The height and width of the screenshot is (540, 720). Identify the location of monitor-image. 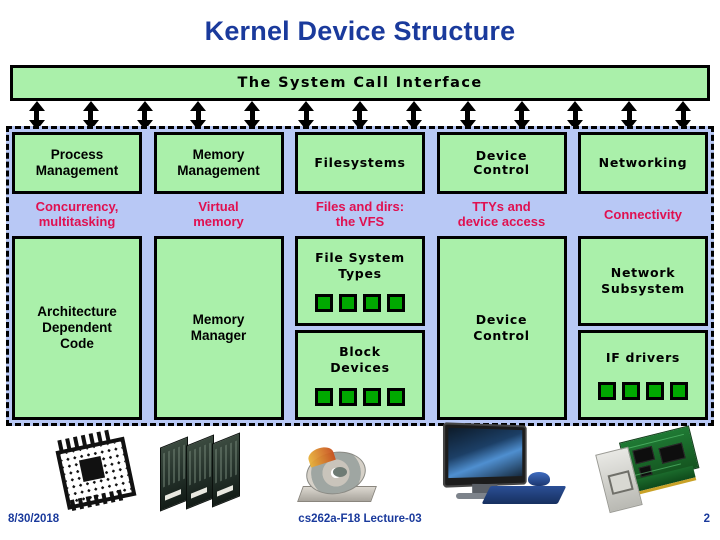
(500, 463).